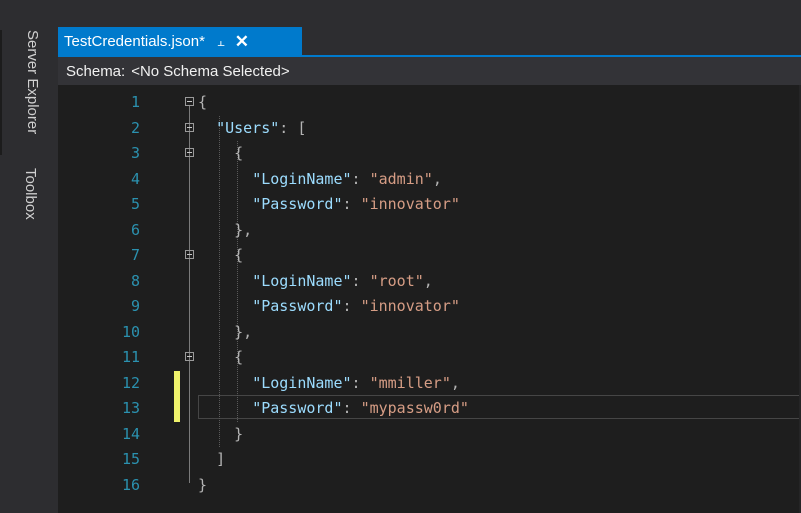 This screenshot has width=801, height=513. I want to click on code-line: 4 "LoginName": "admin",, so click(429, 180).